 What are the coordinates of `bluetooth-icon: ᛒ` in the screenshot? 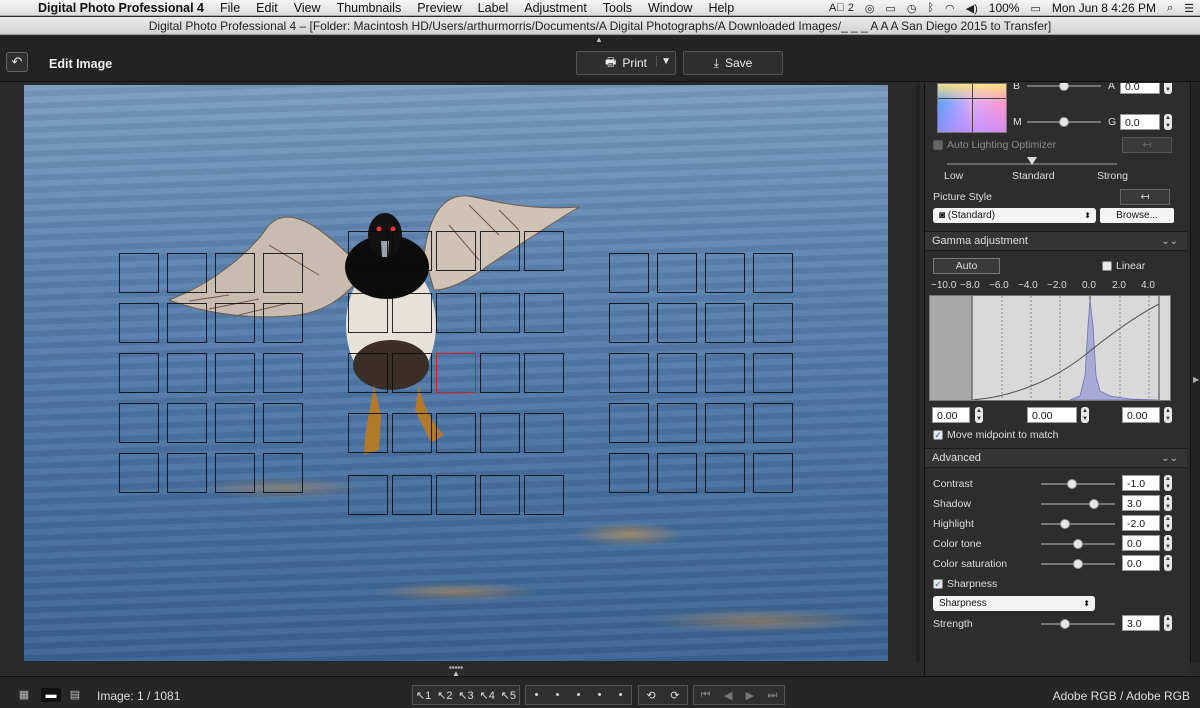 It's located at (930, 8).